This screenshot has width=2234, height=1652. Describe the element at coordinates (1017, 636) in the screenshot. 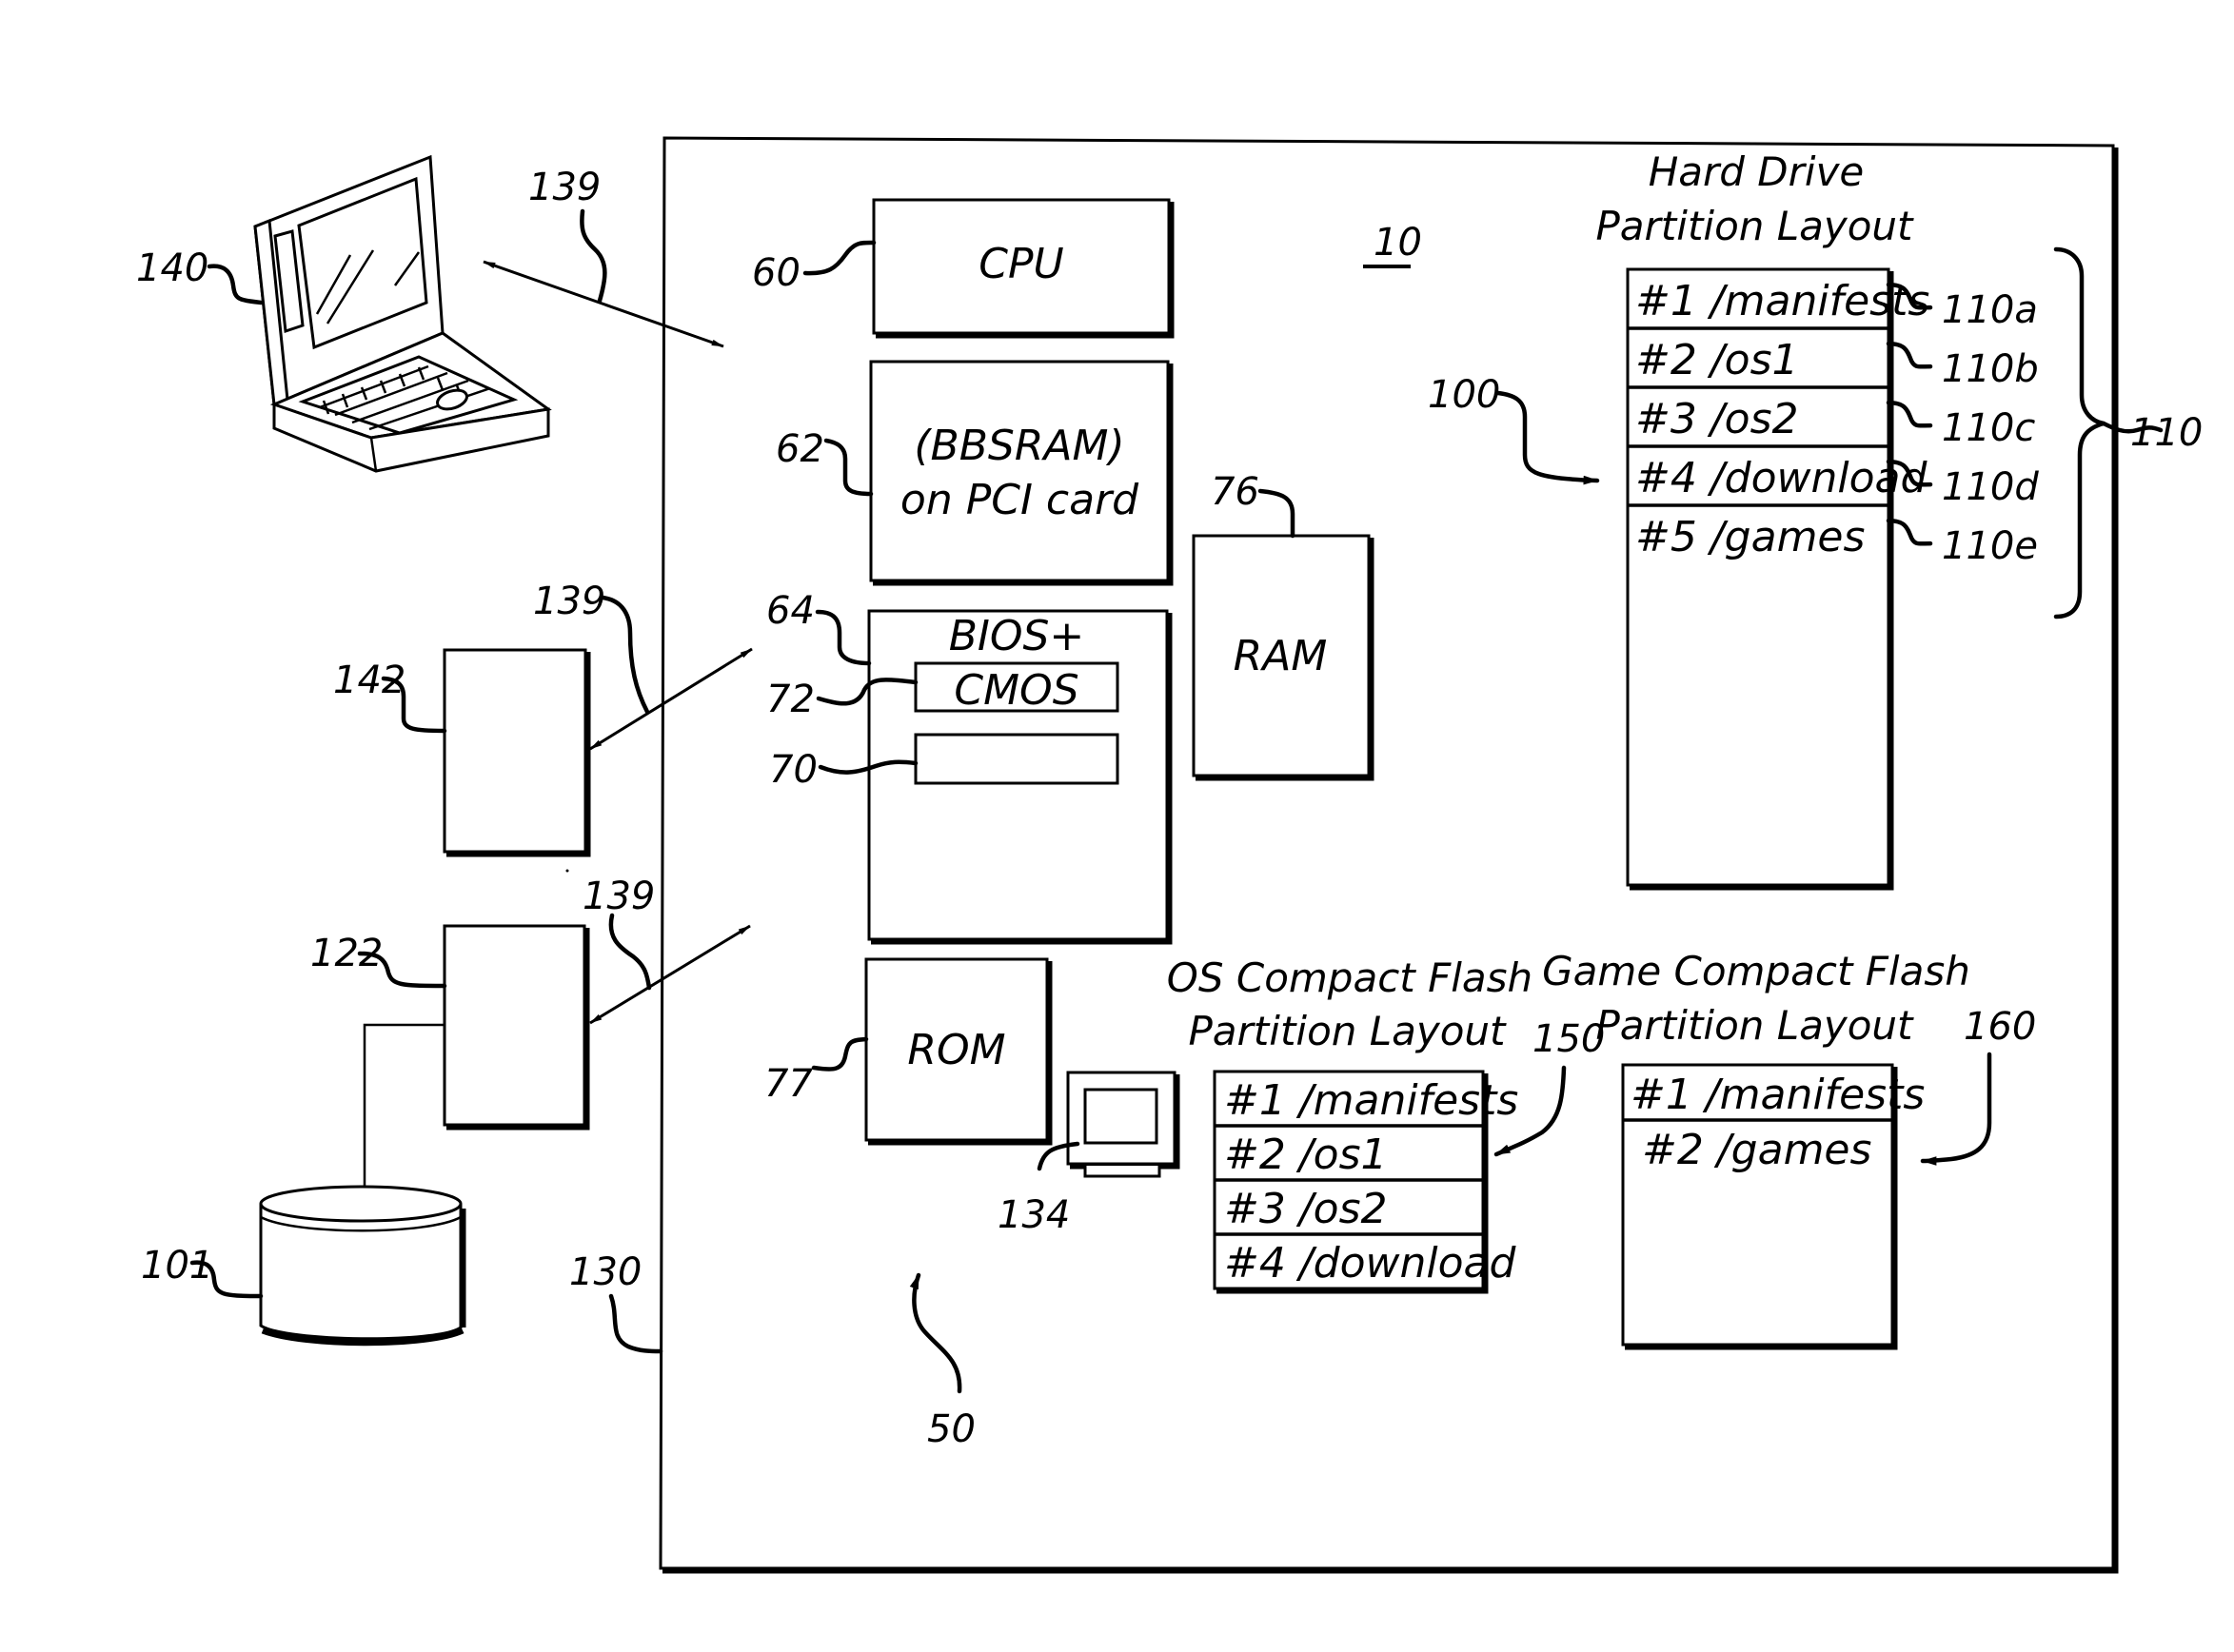

I see `bios-label: BIOS+` at that location.